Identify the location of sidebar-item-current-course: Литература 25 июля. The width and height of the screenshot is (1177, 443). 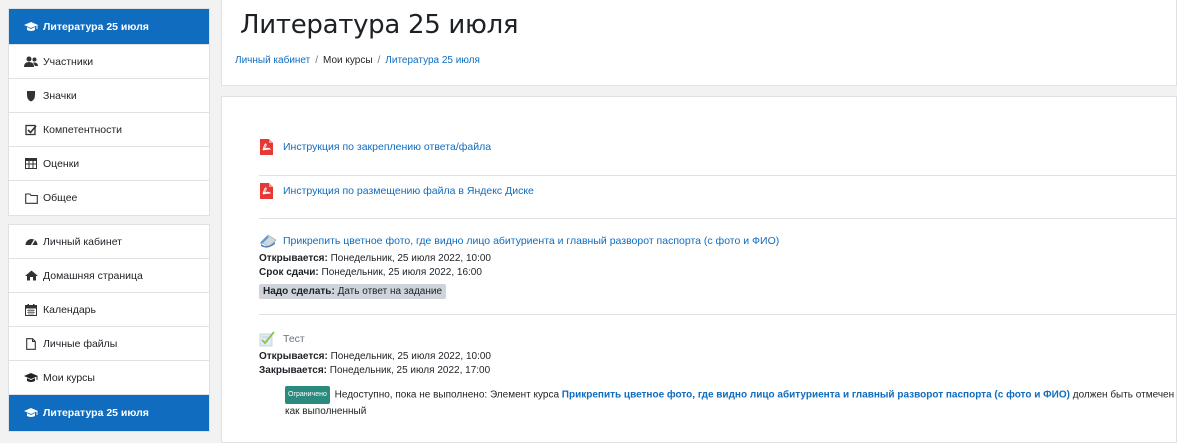
(109, 413).